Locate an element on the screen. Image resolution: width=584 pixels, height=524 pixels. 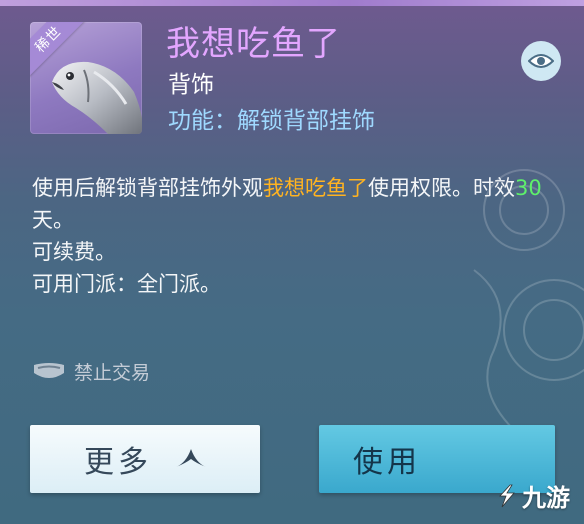
trade-restriction: 禁止交易 is located at coordinates (91, 371).